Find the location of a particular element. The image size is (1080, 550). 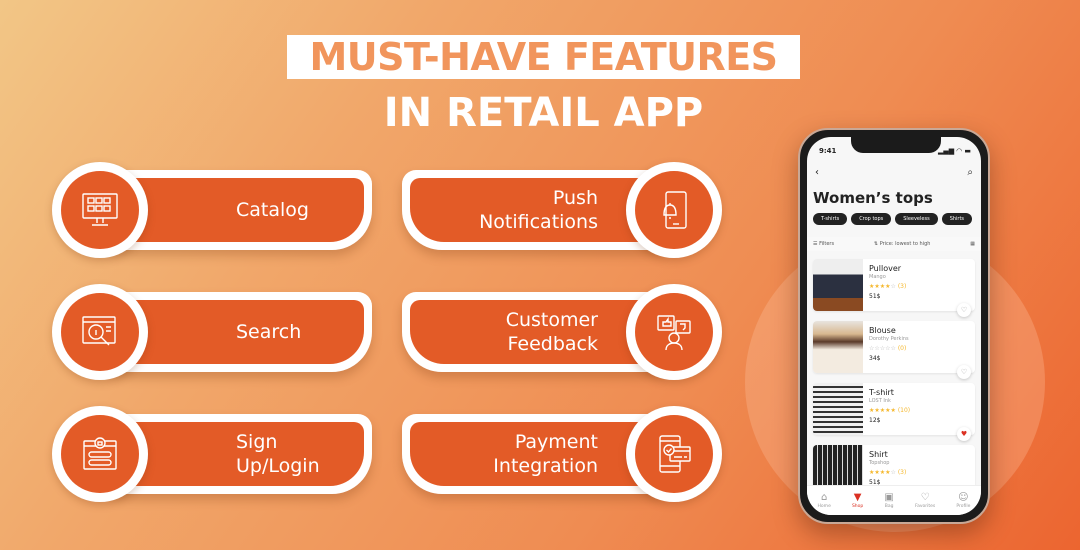

profile-icon: ☺ is located at coordinates (963, 497).